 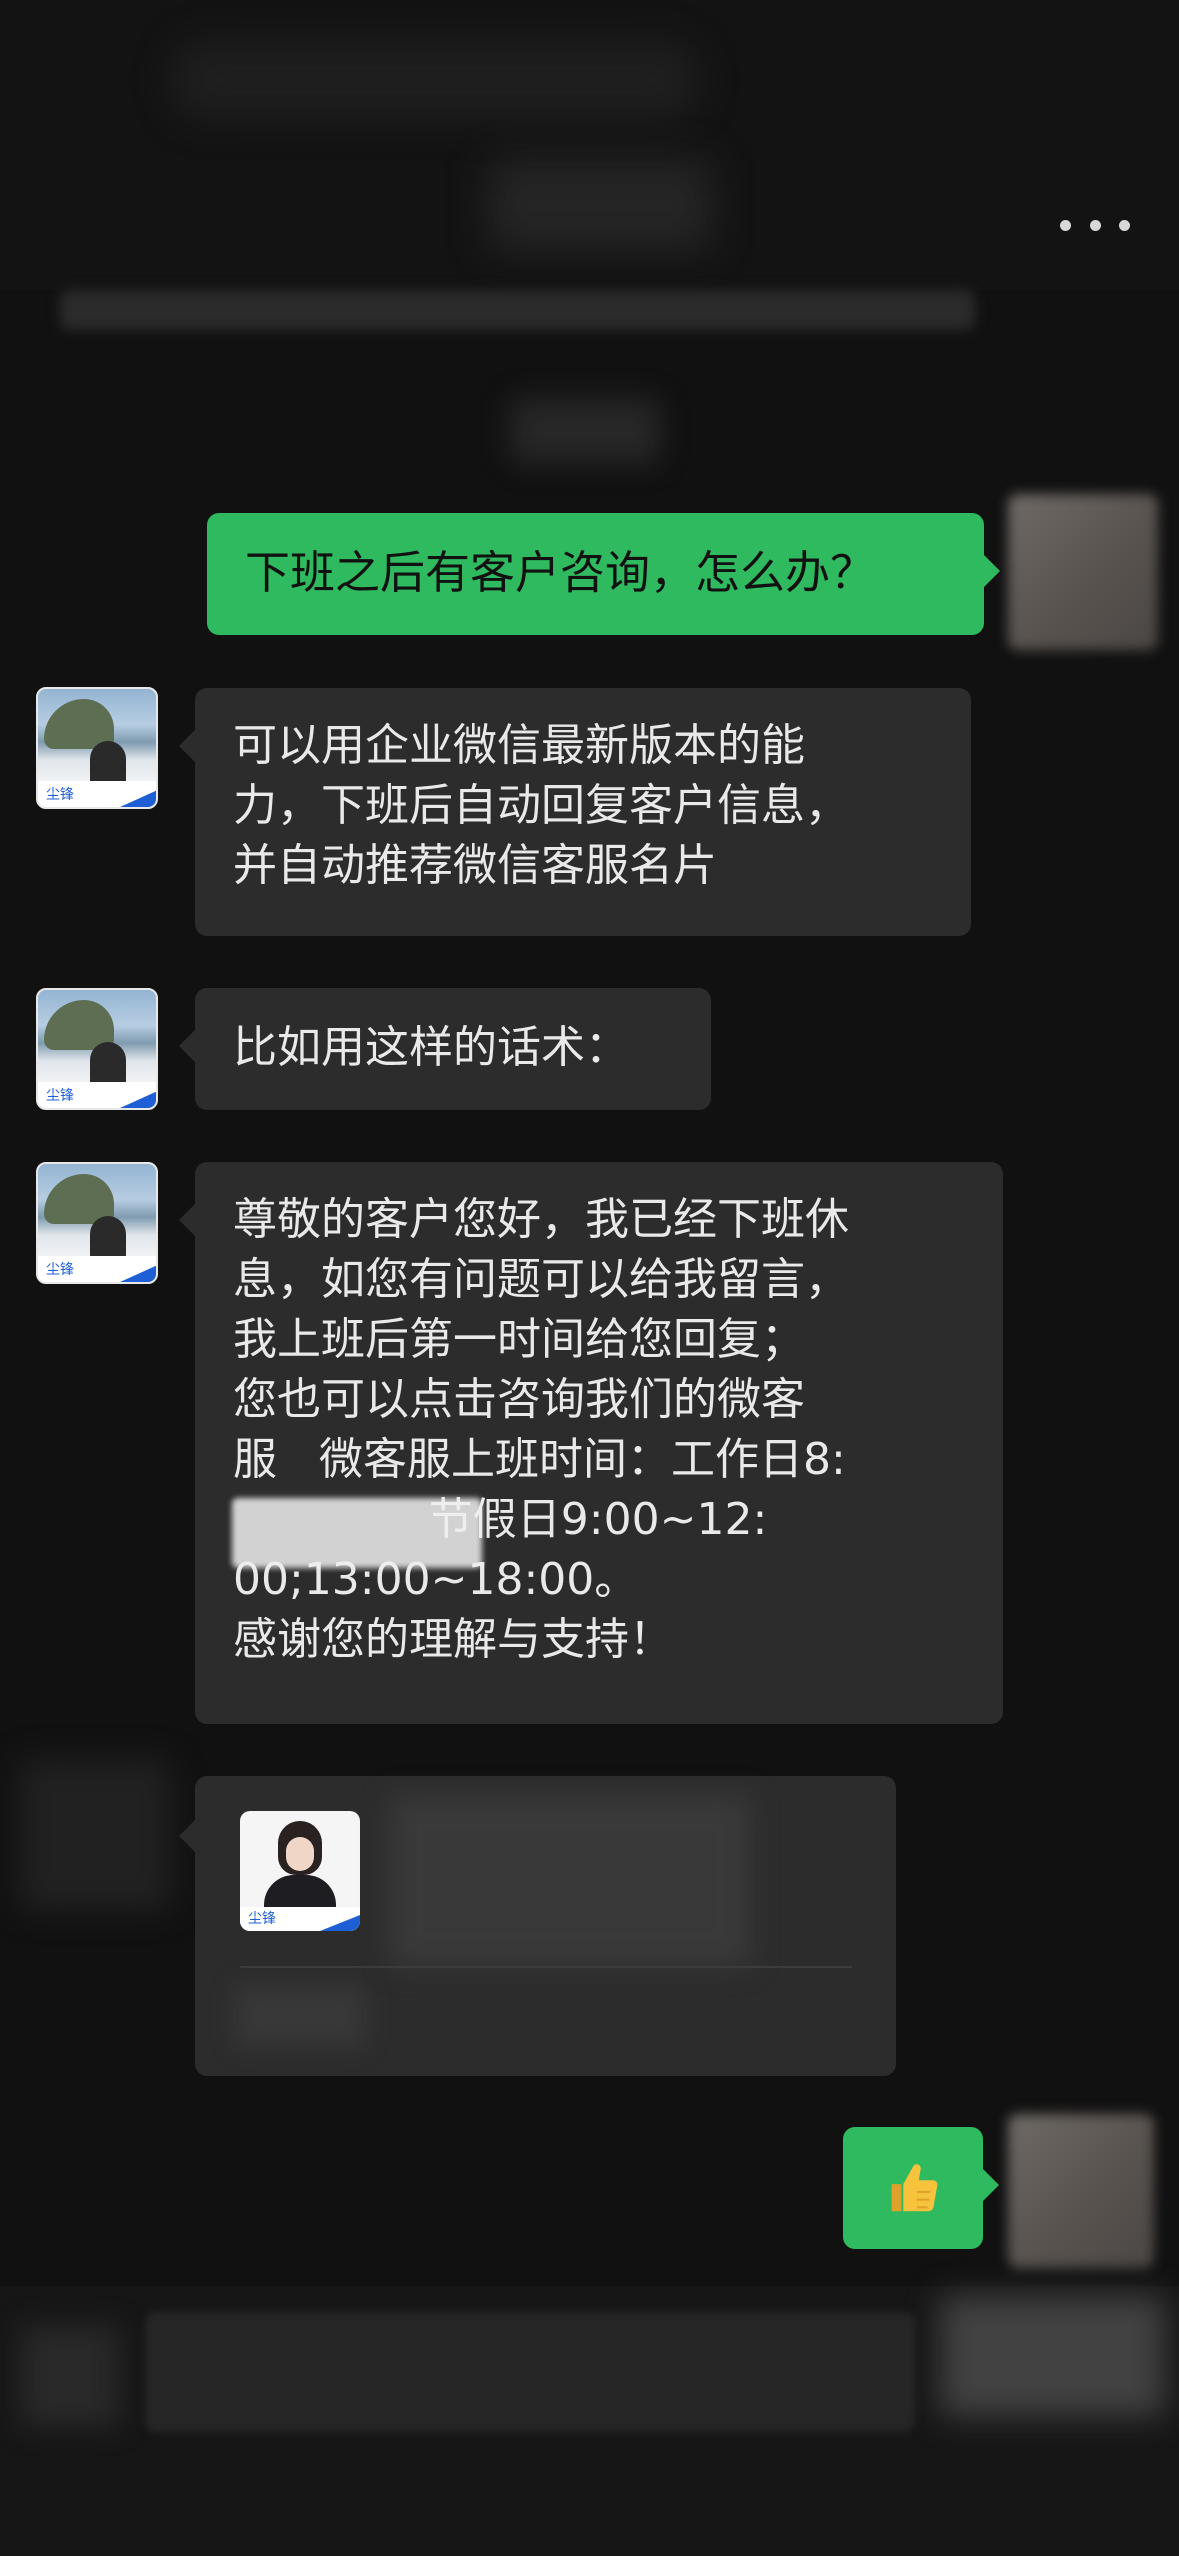 I want to click on outgoing-message: 下班之后有客户咨询，怎么办？, so click(x=603, y=574).